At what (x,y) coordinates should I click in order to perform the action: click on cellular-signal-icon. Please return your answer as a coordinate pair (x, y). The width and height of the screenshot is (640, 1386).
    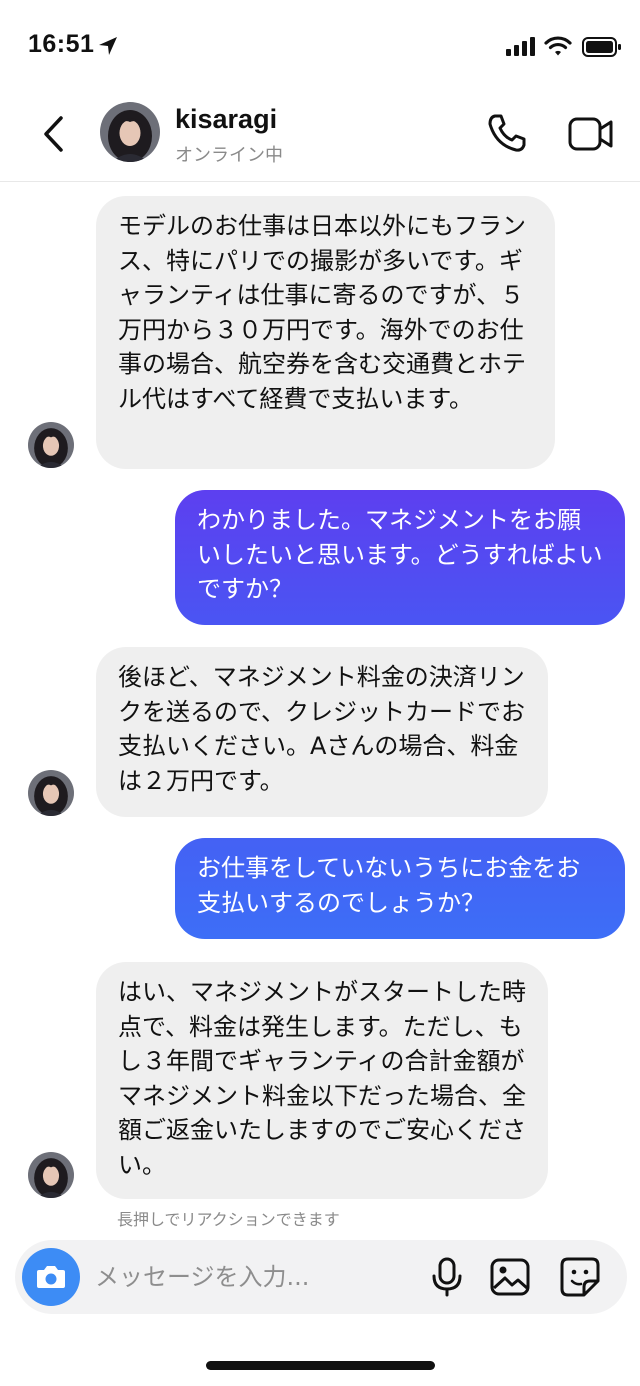
    Looking at the image, I should click on (520, 46).